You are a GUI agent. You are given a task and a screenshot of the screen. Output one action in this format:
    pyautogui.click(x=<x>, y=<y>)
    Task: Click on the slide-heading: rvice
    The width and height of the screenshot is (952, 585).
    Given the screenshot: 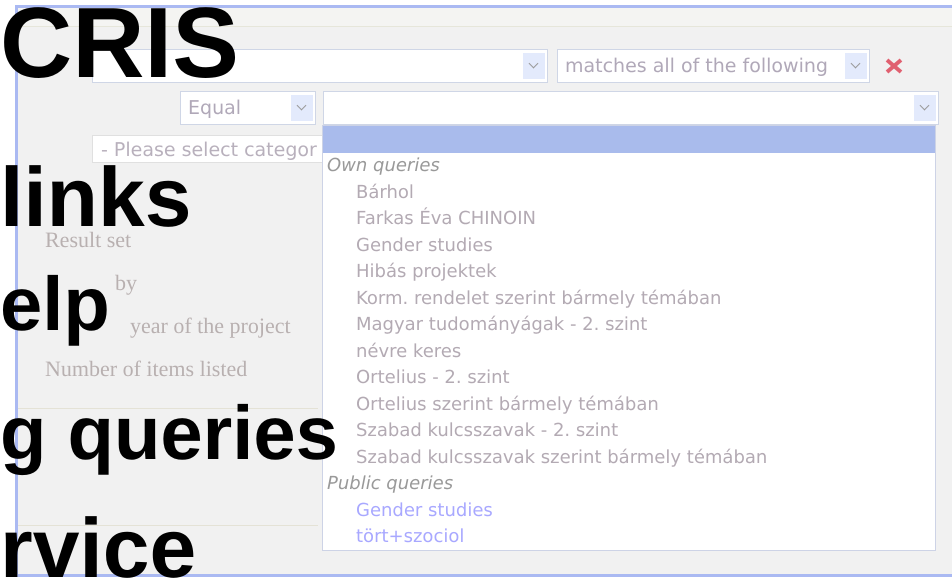 What is the action you would take?
    pyautogui.click(x=98, y=549)
    